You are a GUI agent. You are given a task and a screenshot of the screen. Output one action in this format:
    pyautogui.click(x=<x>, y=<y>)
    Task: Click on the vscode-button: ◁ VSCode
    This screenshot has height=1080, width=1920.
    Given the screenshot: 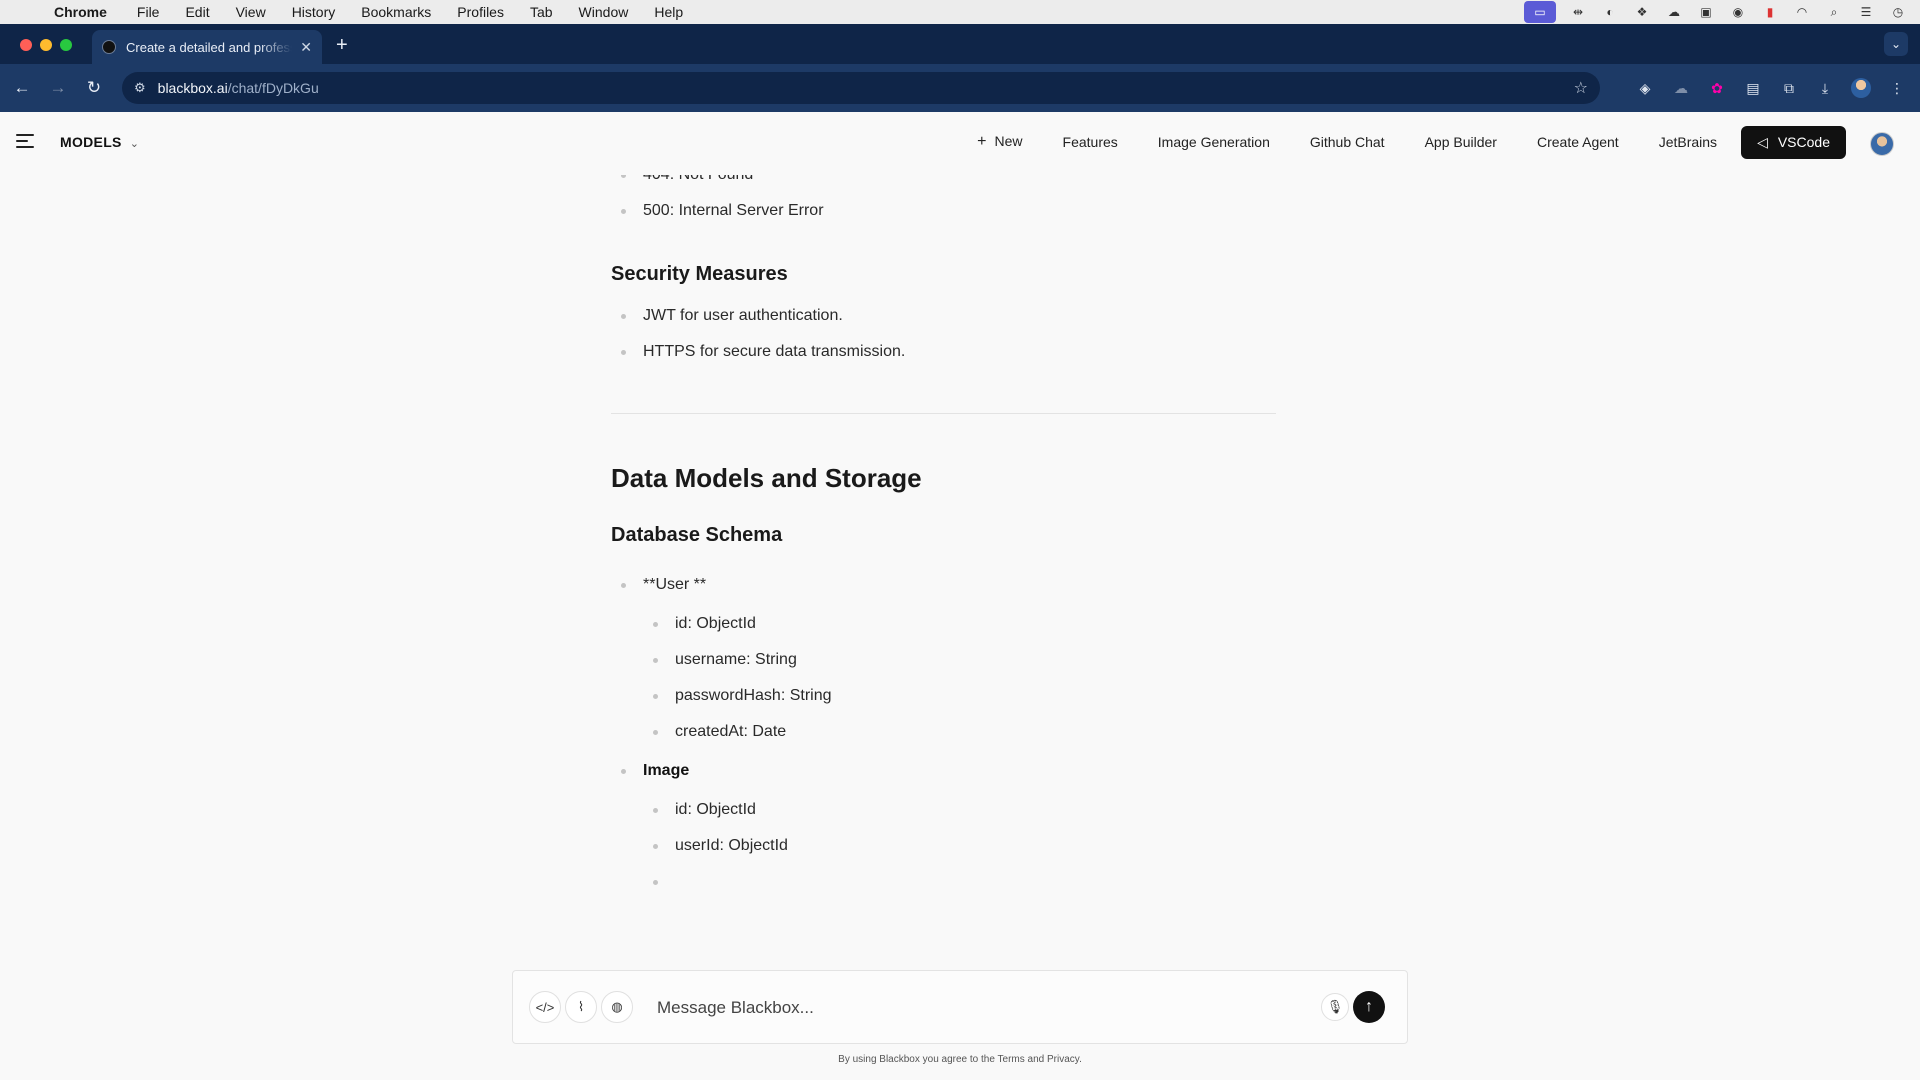 What is the action you would take?
    pyautogui.click(x=1793, y=142)
    